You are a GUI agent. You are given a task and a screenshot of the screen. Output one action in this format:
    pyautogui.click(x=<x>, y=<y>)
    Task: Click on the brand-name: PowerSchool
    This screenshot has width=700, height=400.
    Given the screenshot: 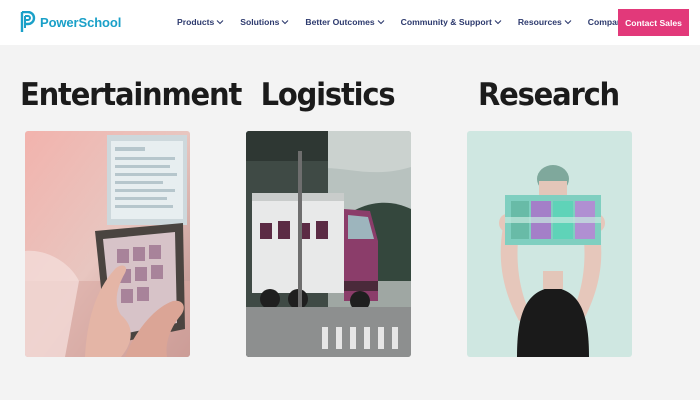 What is the action you would take?
    pyautogui.click(x=81, y=22)
    